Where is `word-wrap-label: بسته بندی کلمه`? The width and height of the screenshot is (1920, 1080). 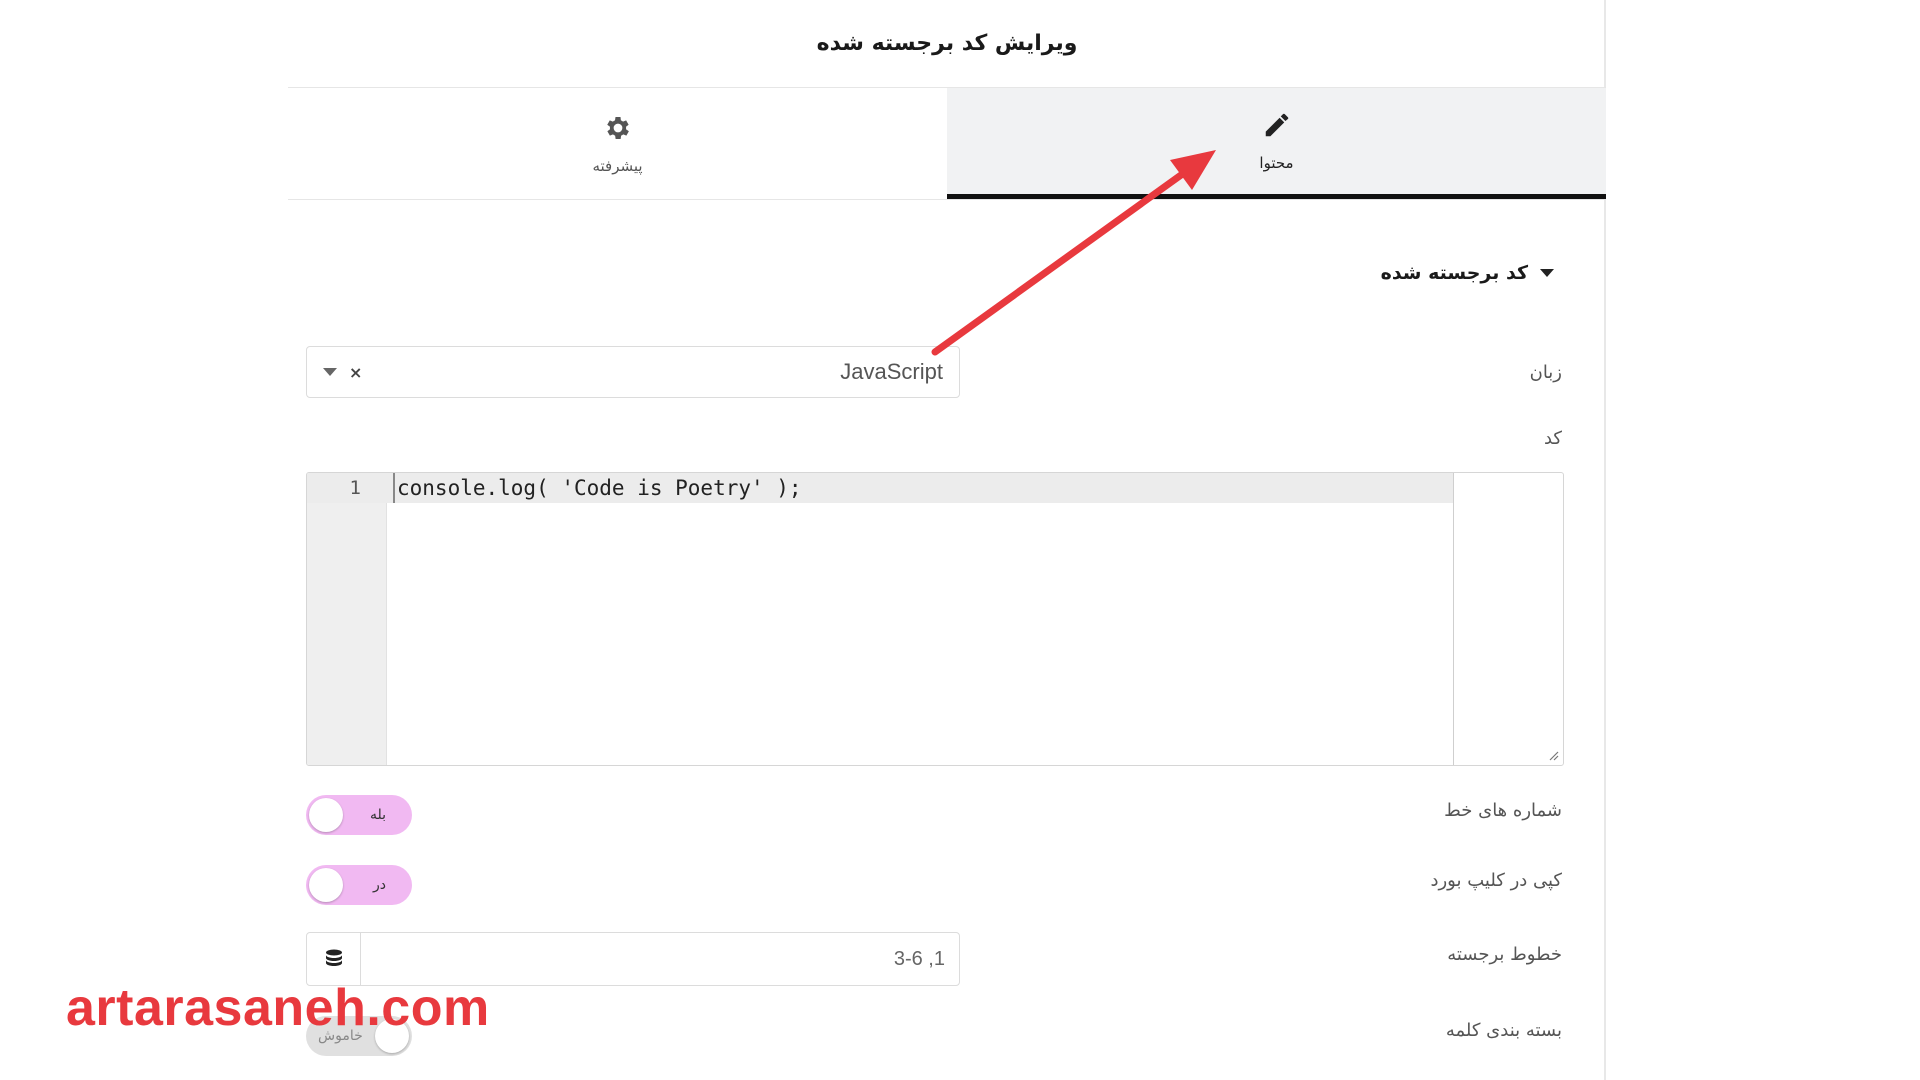 word-wrap-label: بسته بندی کلمه is located at coordinates (1503, 1030).